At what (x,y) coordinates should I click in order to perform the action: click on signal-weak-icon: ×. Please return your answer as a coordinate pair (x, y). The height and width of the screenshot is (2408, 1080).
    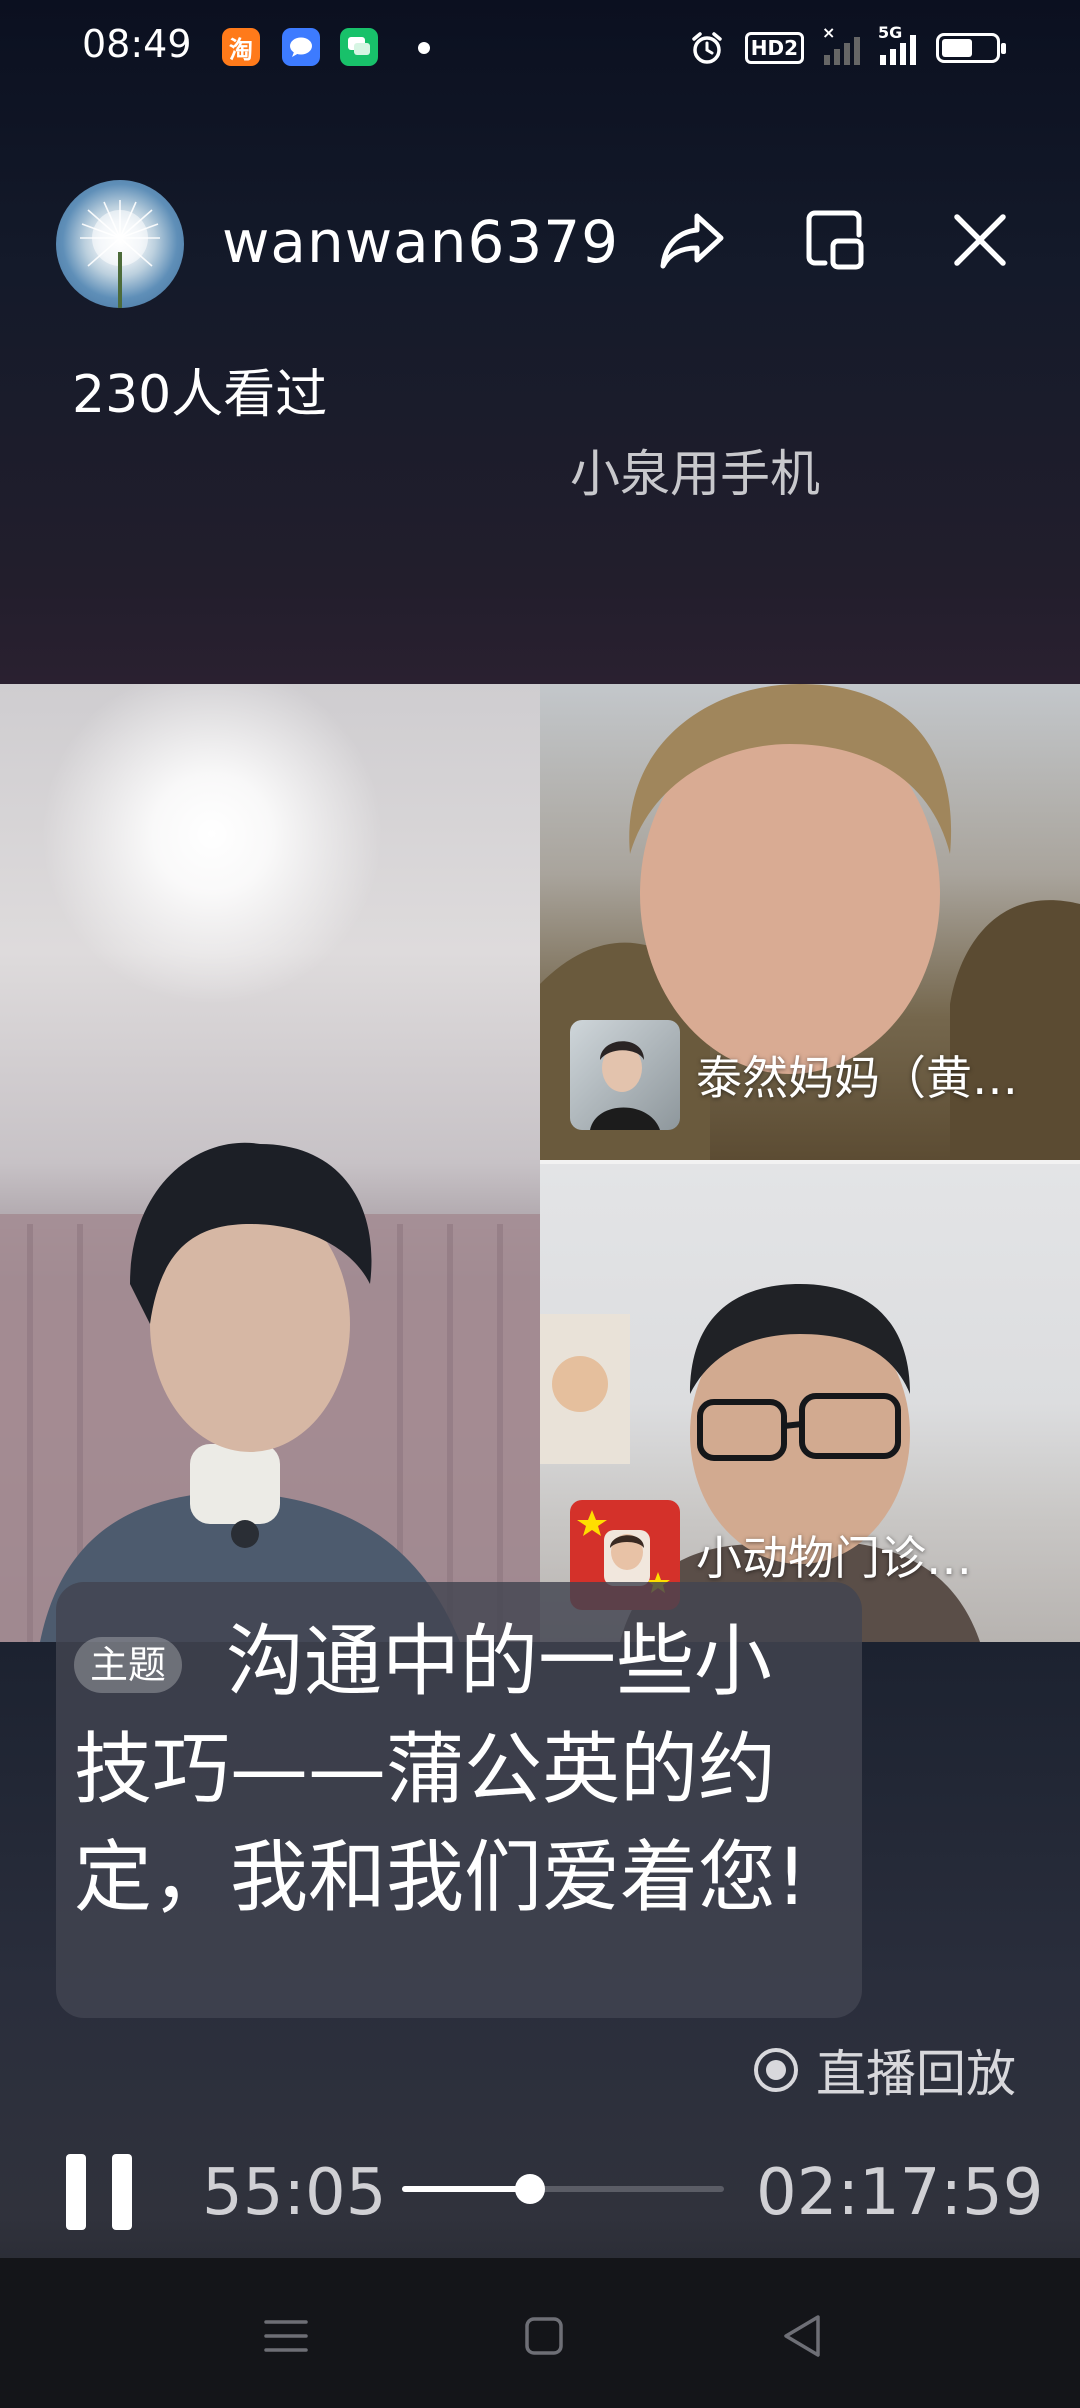
    Looking at the image, I should click on (841, 44).